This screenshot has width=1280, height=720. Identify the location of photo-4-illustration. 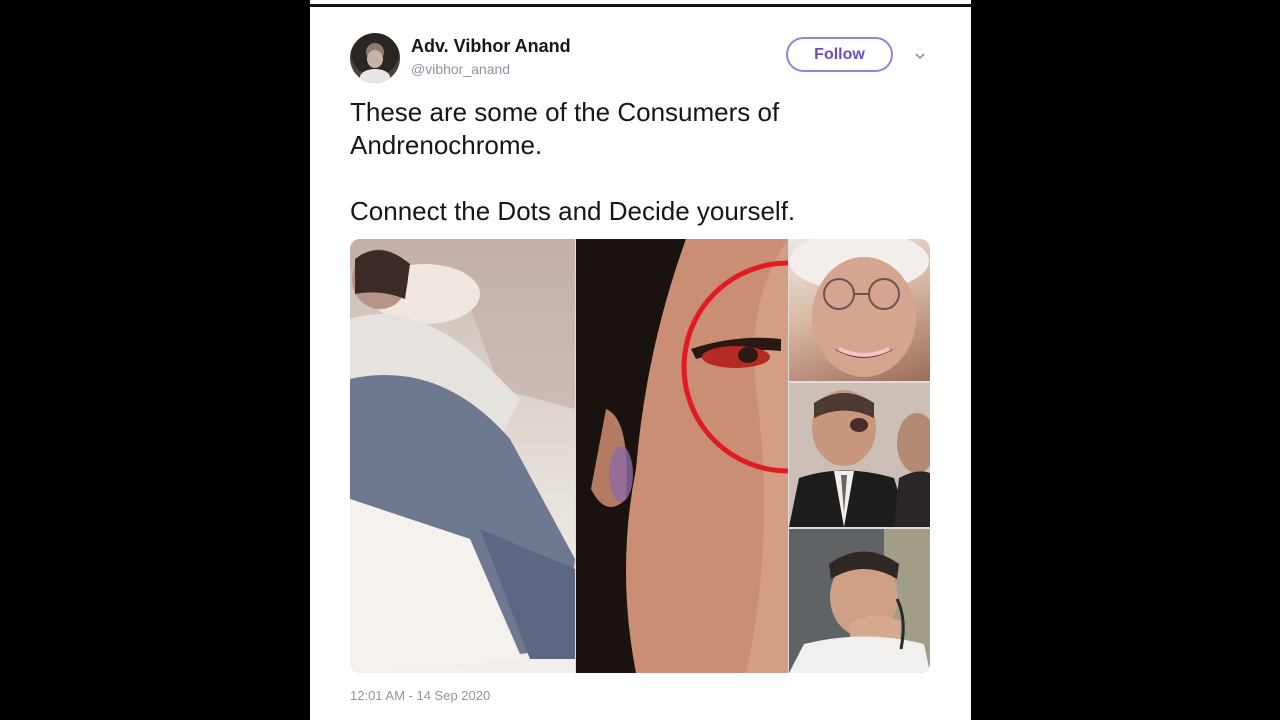
(859, 455).